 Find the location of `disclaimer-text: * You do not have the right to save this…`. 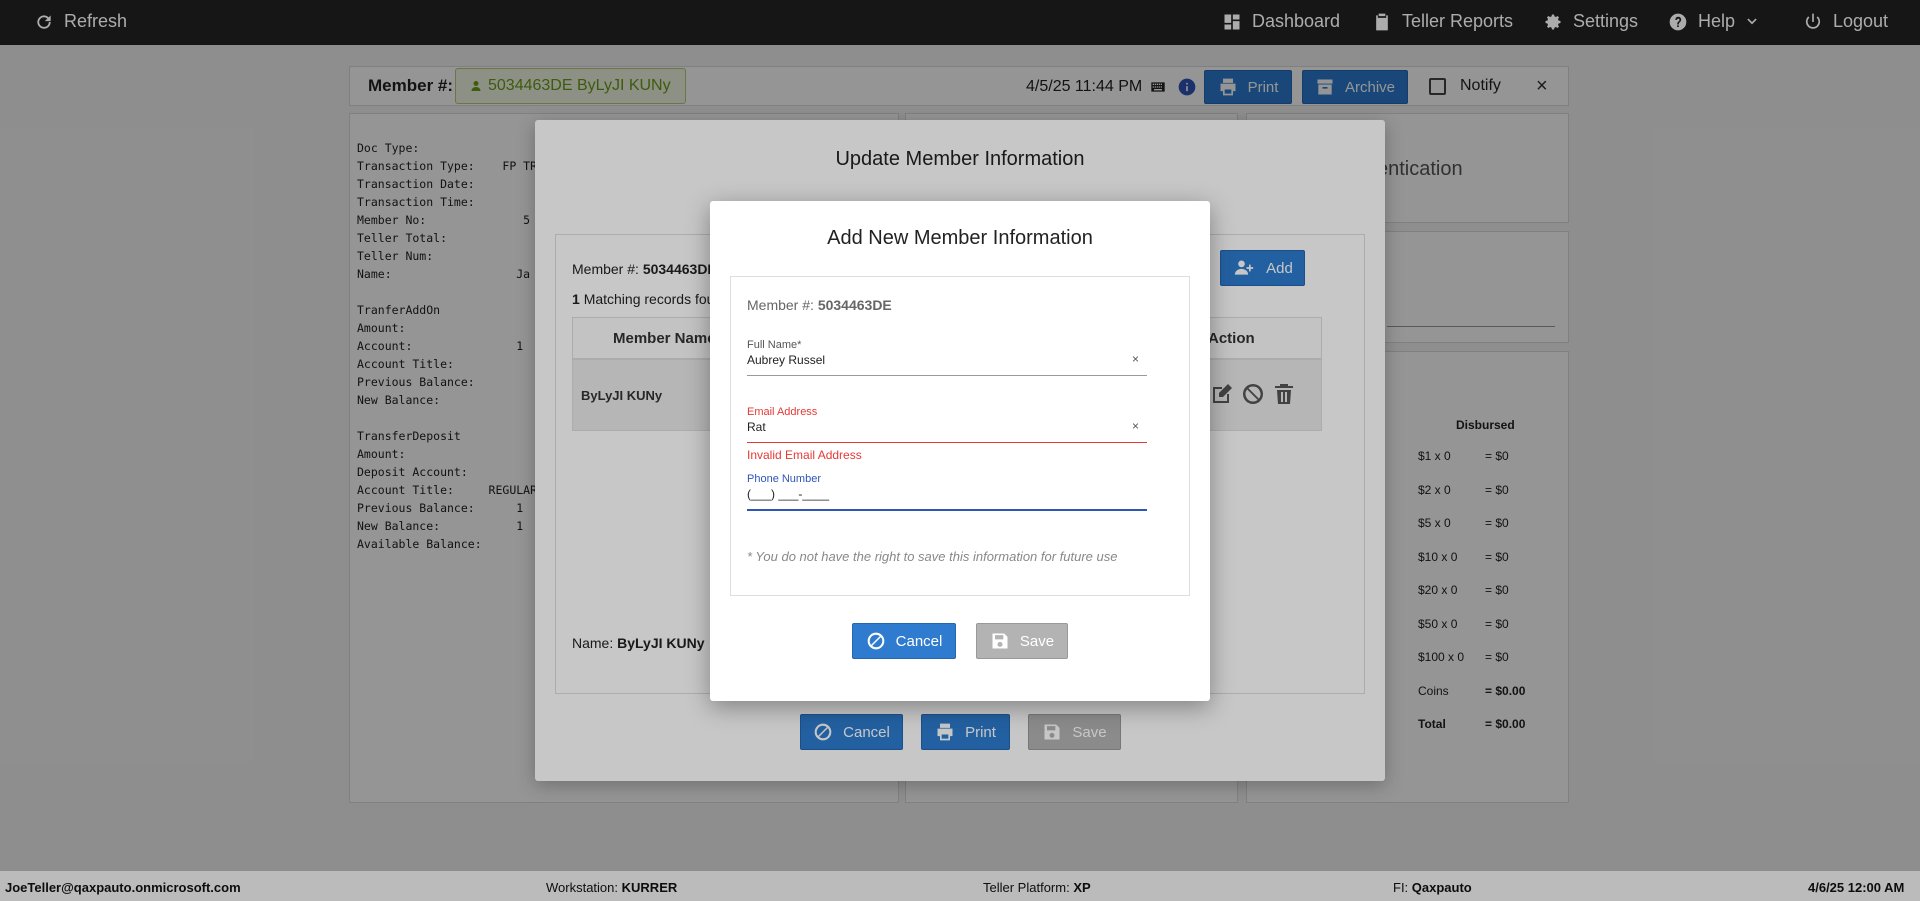

disclaimer-text: * You do not have the right to save this… is located at coordinates (932, 556).